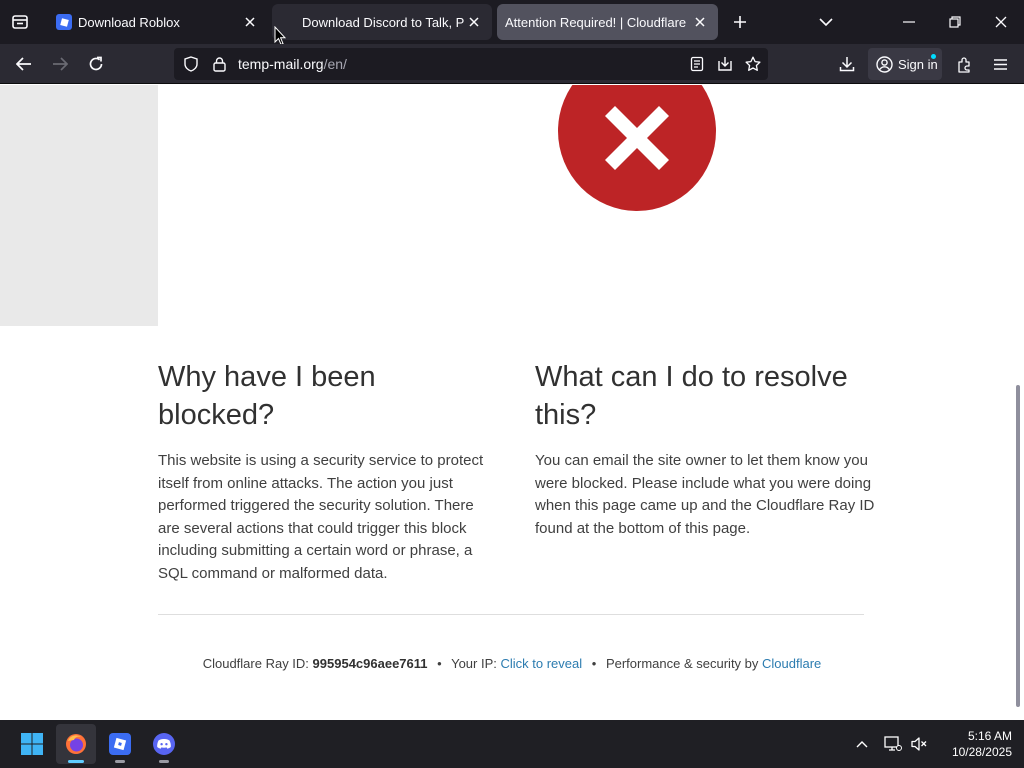 This screenshot has height=768, width=1024. I want to click on chevron-up-icon, so click(862, 744).